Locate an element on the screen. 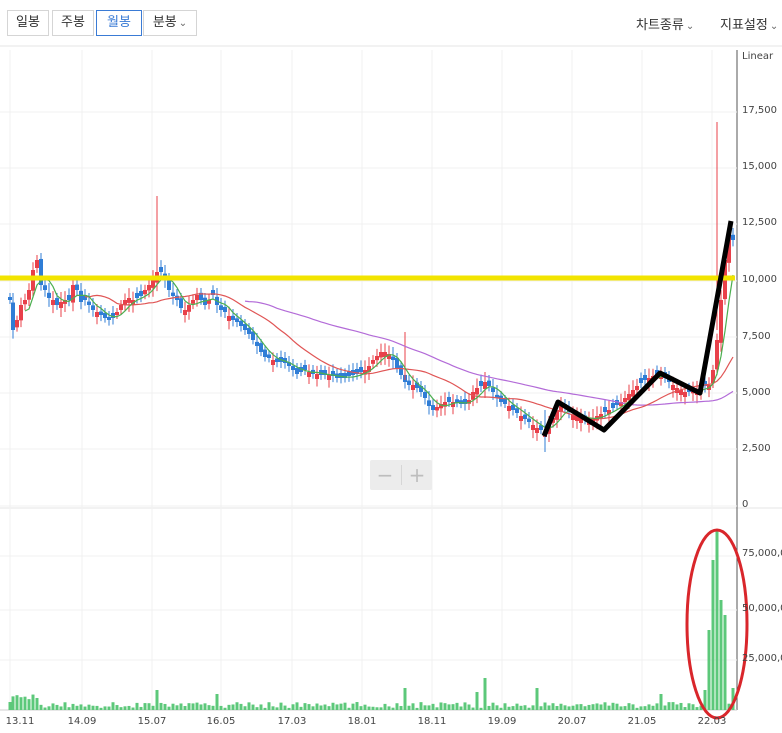 The height and width of the screenshot is (733, 782). x-tick-label: 18.01 is located at coordinates (362, 721).